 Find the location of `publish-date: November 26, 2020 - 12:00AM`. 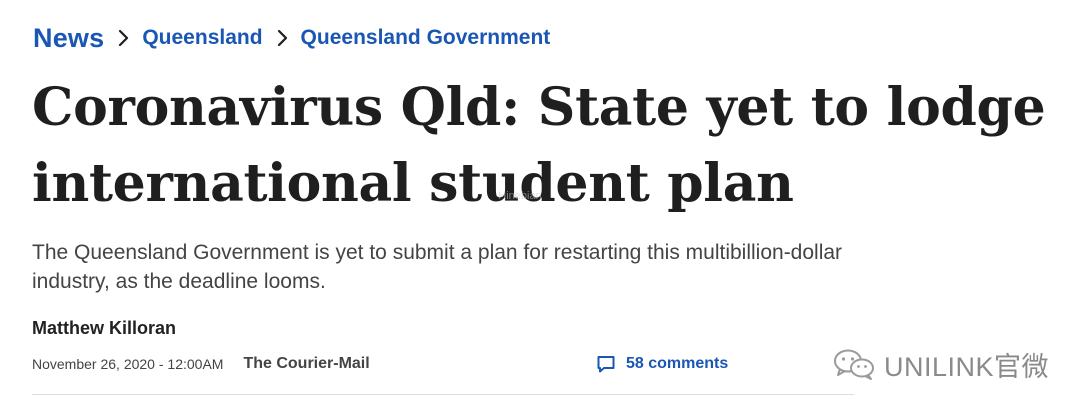

publish-date: November 26, 2020 - 12:00AM is located at coordinates (128, 364).